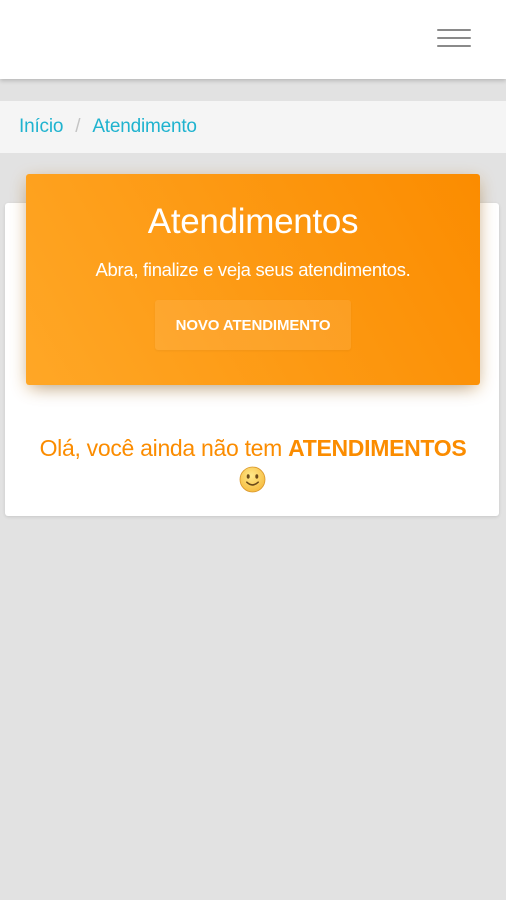  I want to click on smiley-face-icon, so click(252, 479).